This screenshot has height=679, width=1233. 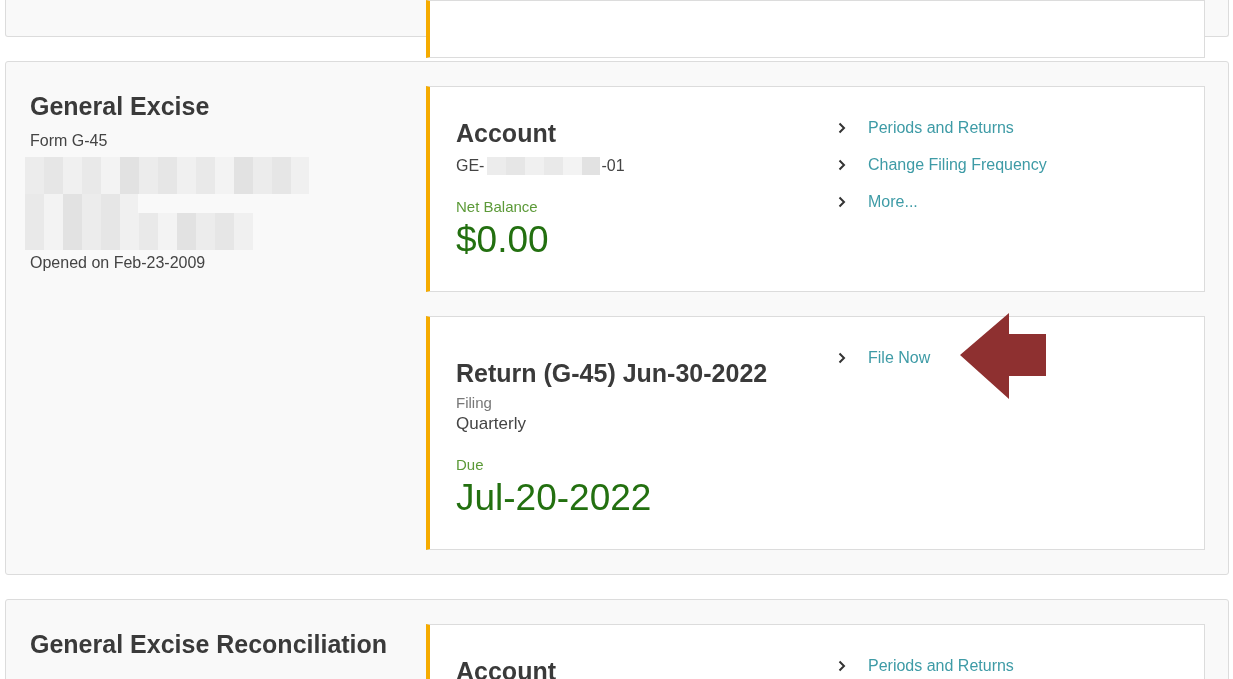 What do you see at coordinates (957, 165) in the screenshot?
I see `link: Change Filing Frequency` at bounding box center [957, 165].